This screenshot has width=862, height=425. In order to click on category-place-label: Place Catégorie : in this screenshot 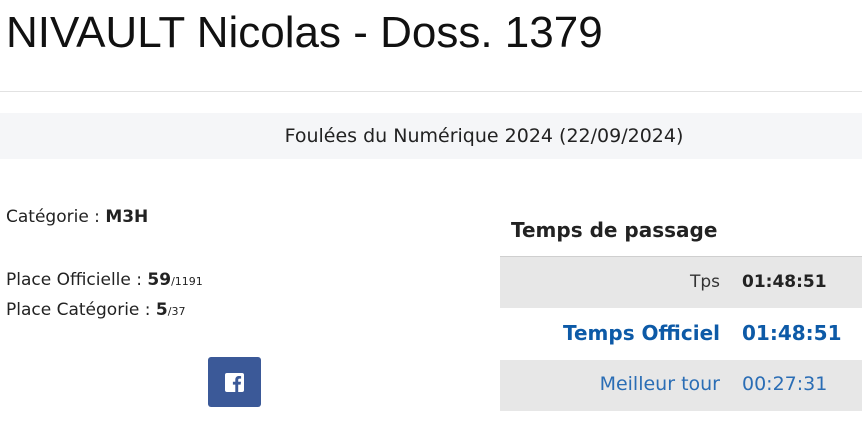, I will do `click(81, 310)`.